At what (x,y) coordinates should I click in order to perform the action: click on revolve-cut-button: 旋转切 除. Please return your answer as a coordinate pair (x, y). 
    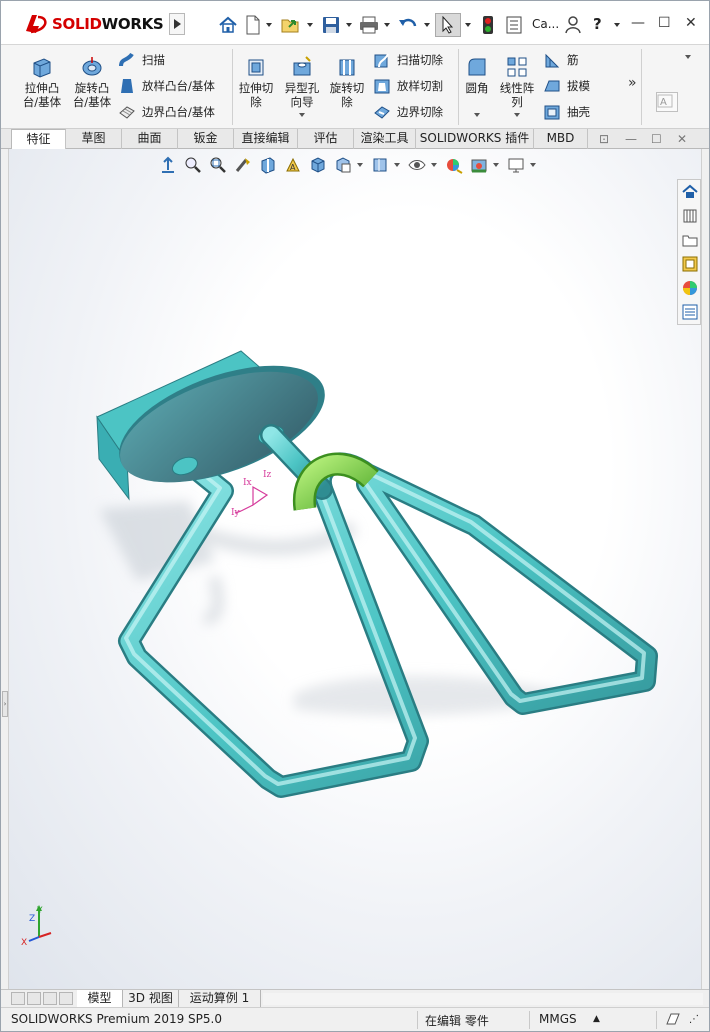
    Looking at the image, I should click on (347, 82).